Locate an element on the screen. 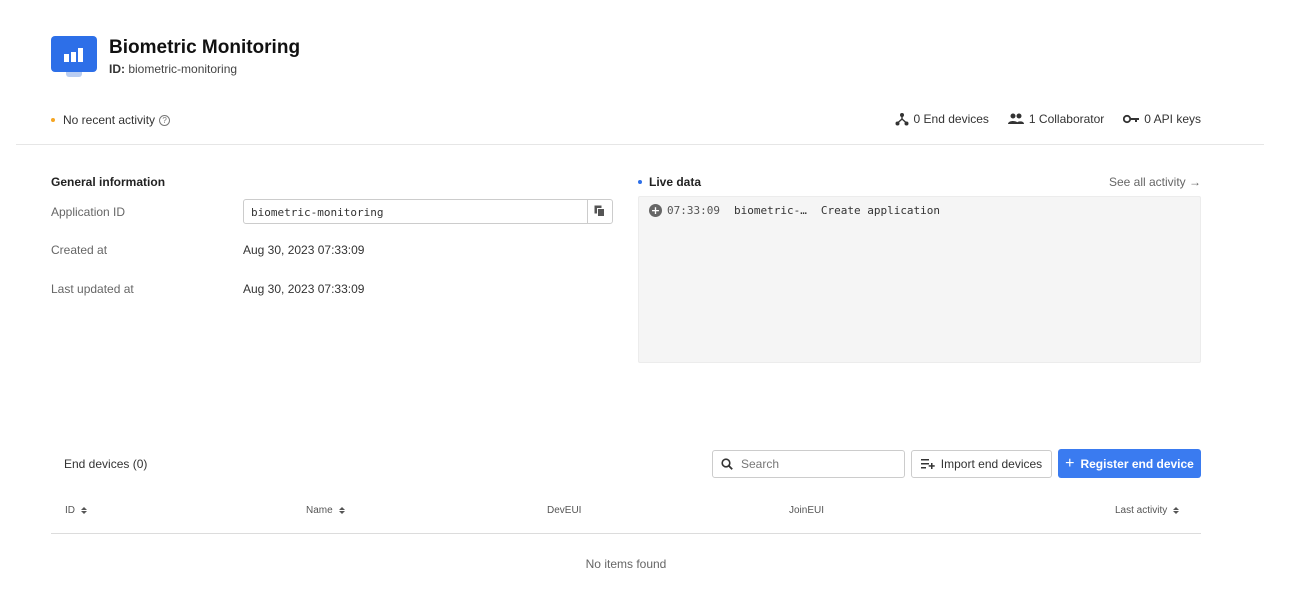 The width and height of the screenshot is (1293, 598). key-icon is located at coordinates (1131, 119).